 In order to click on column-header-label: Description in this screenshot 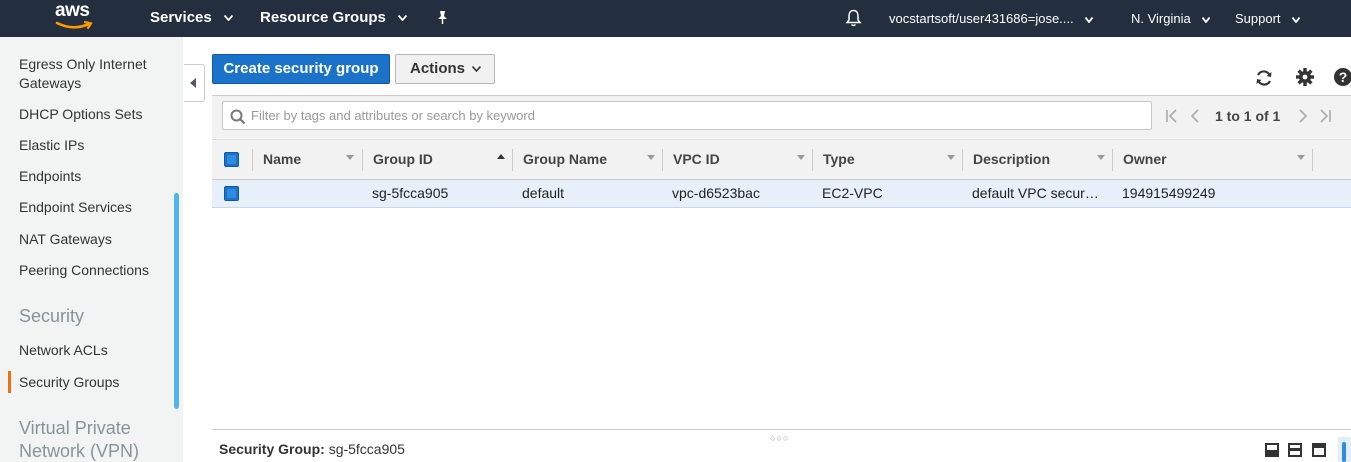, I will do `click(1012, 159)`.